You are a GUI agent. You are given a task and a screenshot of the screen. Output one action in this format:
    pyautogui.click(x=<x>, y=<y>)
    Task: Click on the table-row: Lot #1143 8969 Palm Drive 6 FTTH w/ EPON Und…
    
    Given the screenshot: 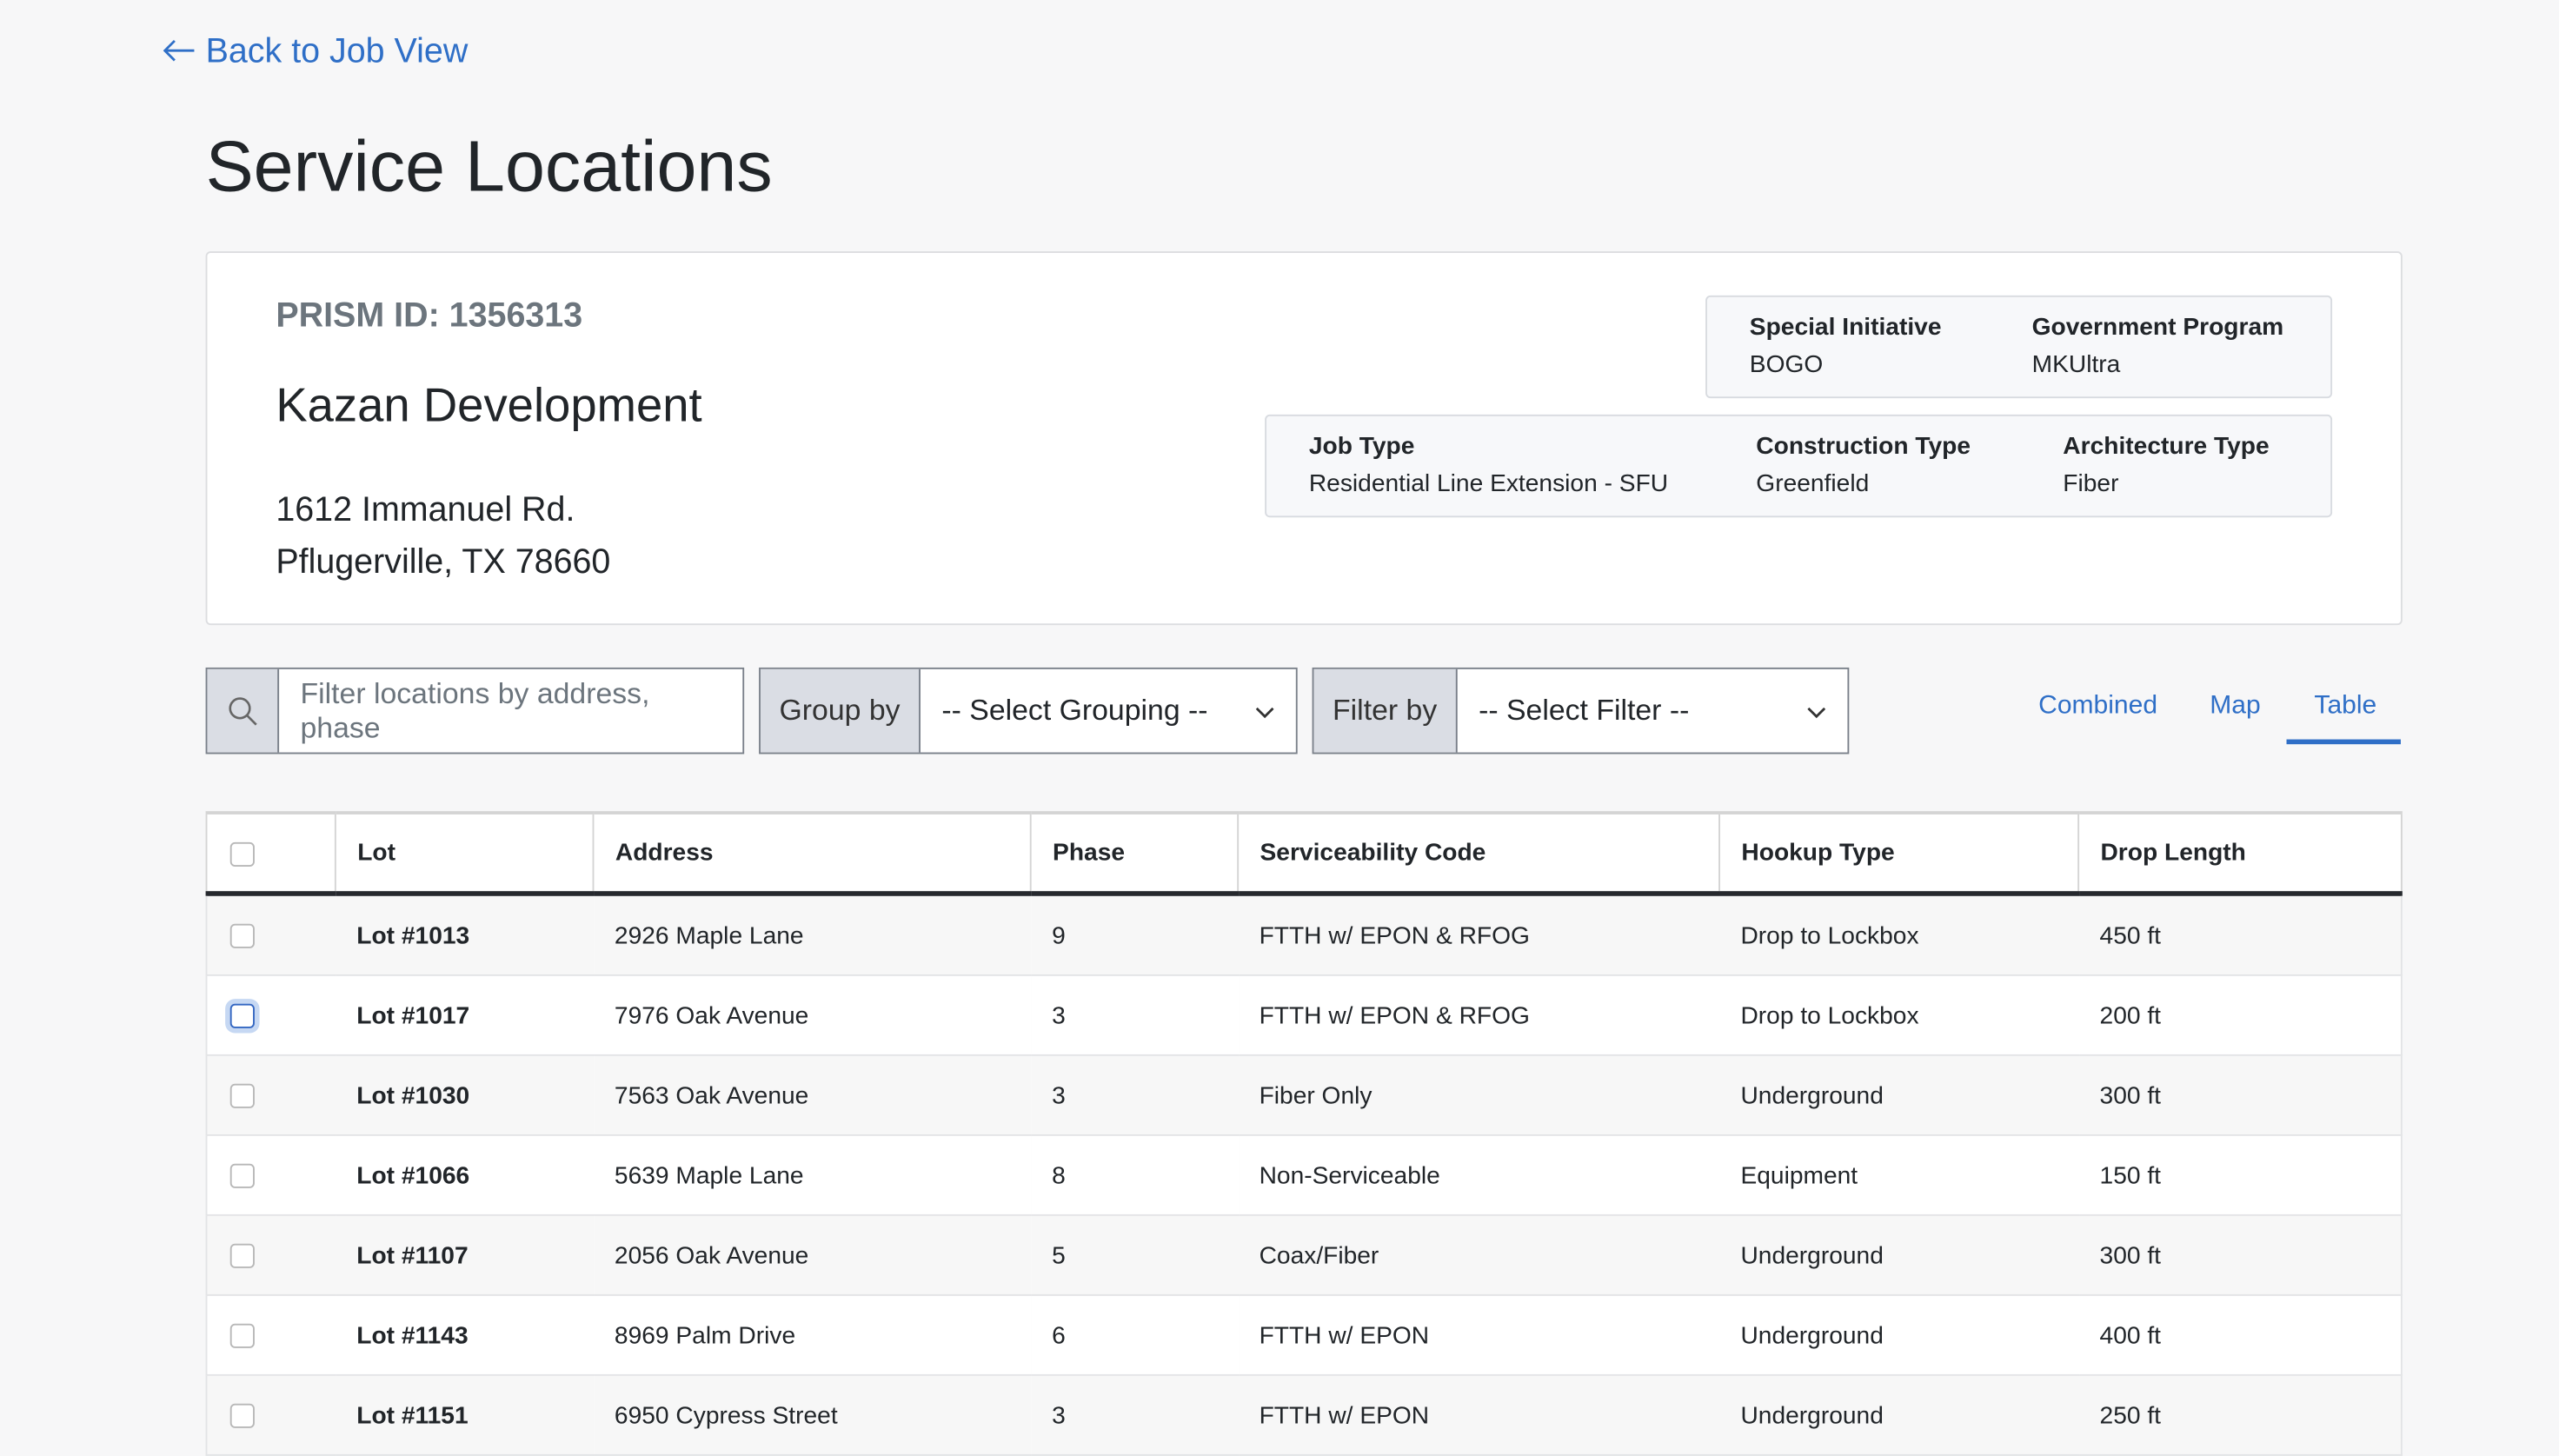 What is the action you would take?
    pyautogui.click(x=1304, y=1335)
    